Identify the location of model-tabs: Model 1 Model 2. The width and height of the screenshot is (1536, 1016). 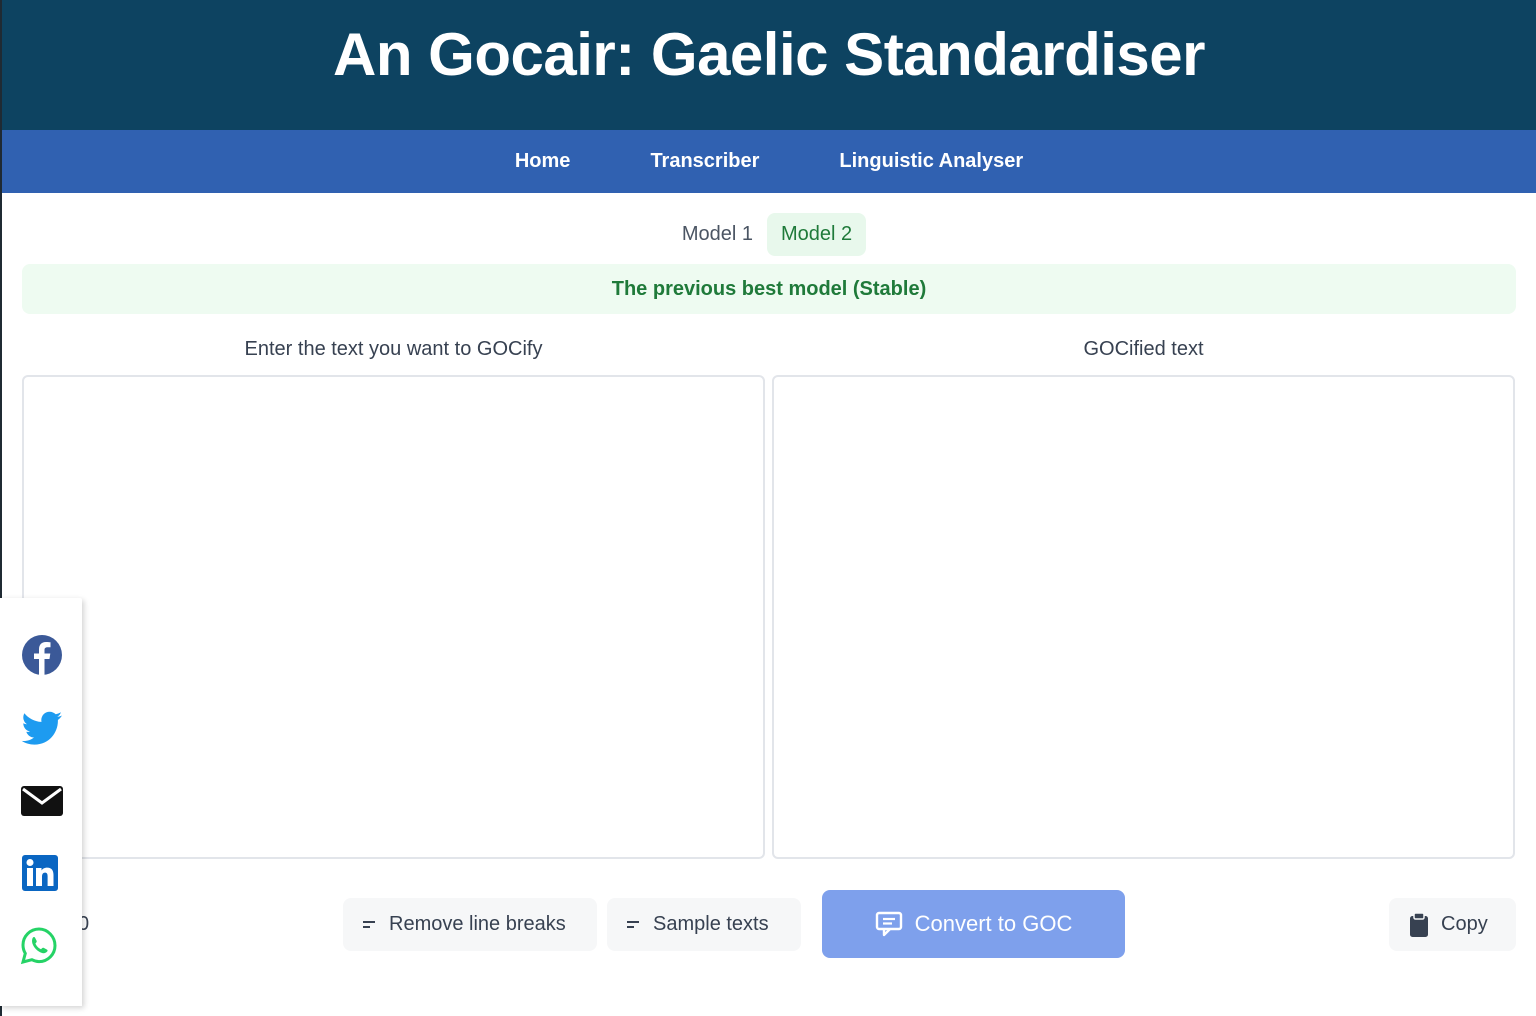
(768, 234).